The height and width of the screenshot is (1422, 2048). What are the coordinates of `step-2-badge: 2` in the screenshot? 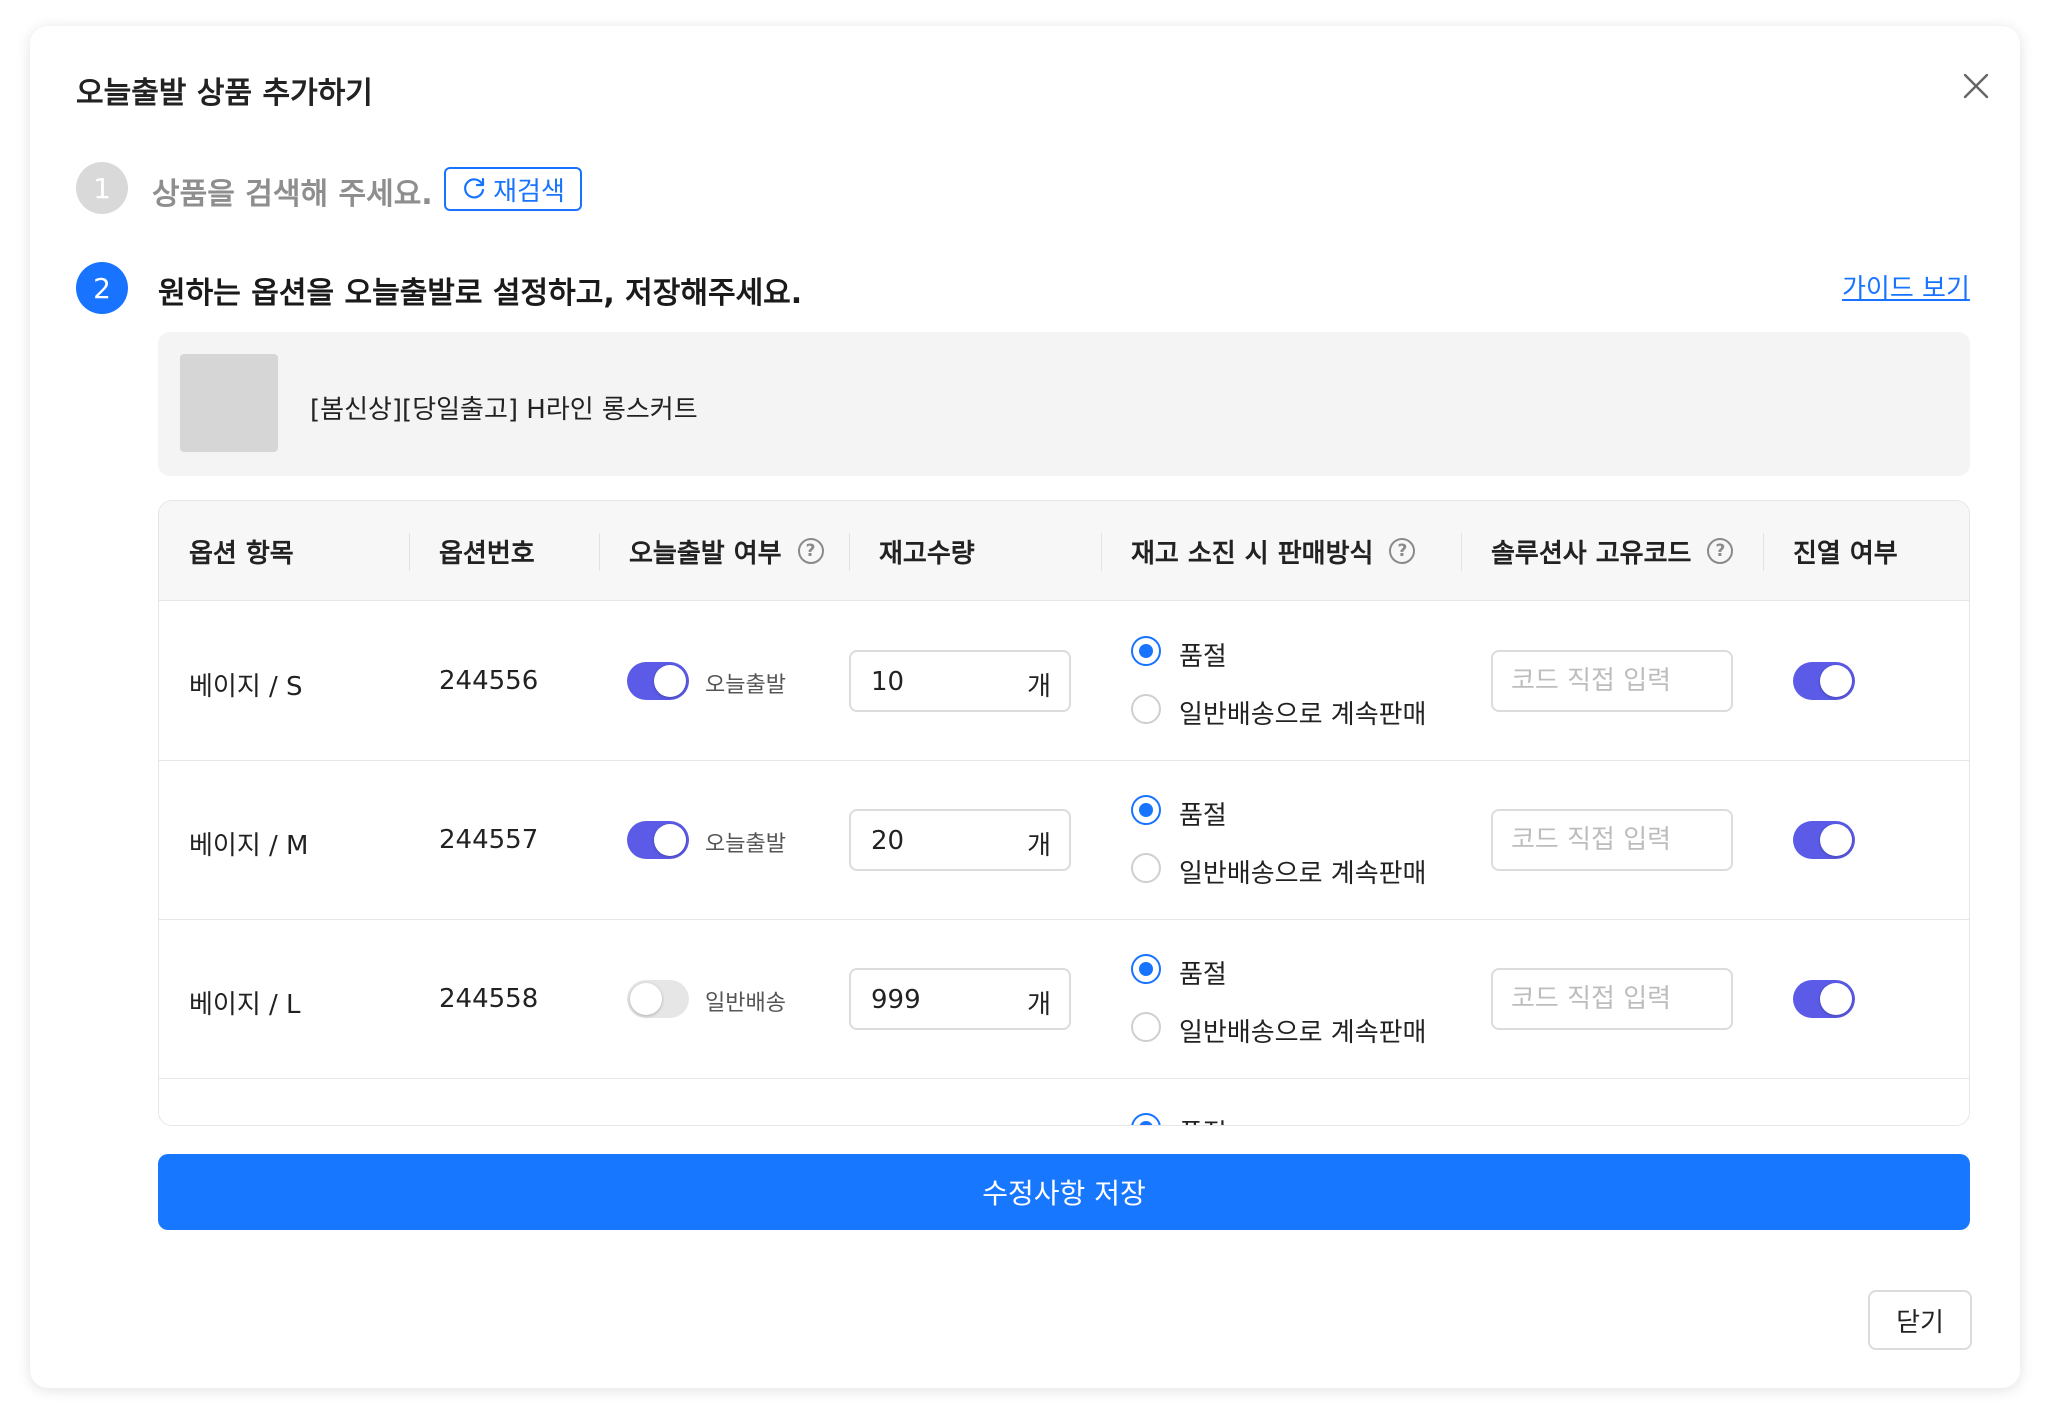 It's located at (102, 288).